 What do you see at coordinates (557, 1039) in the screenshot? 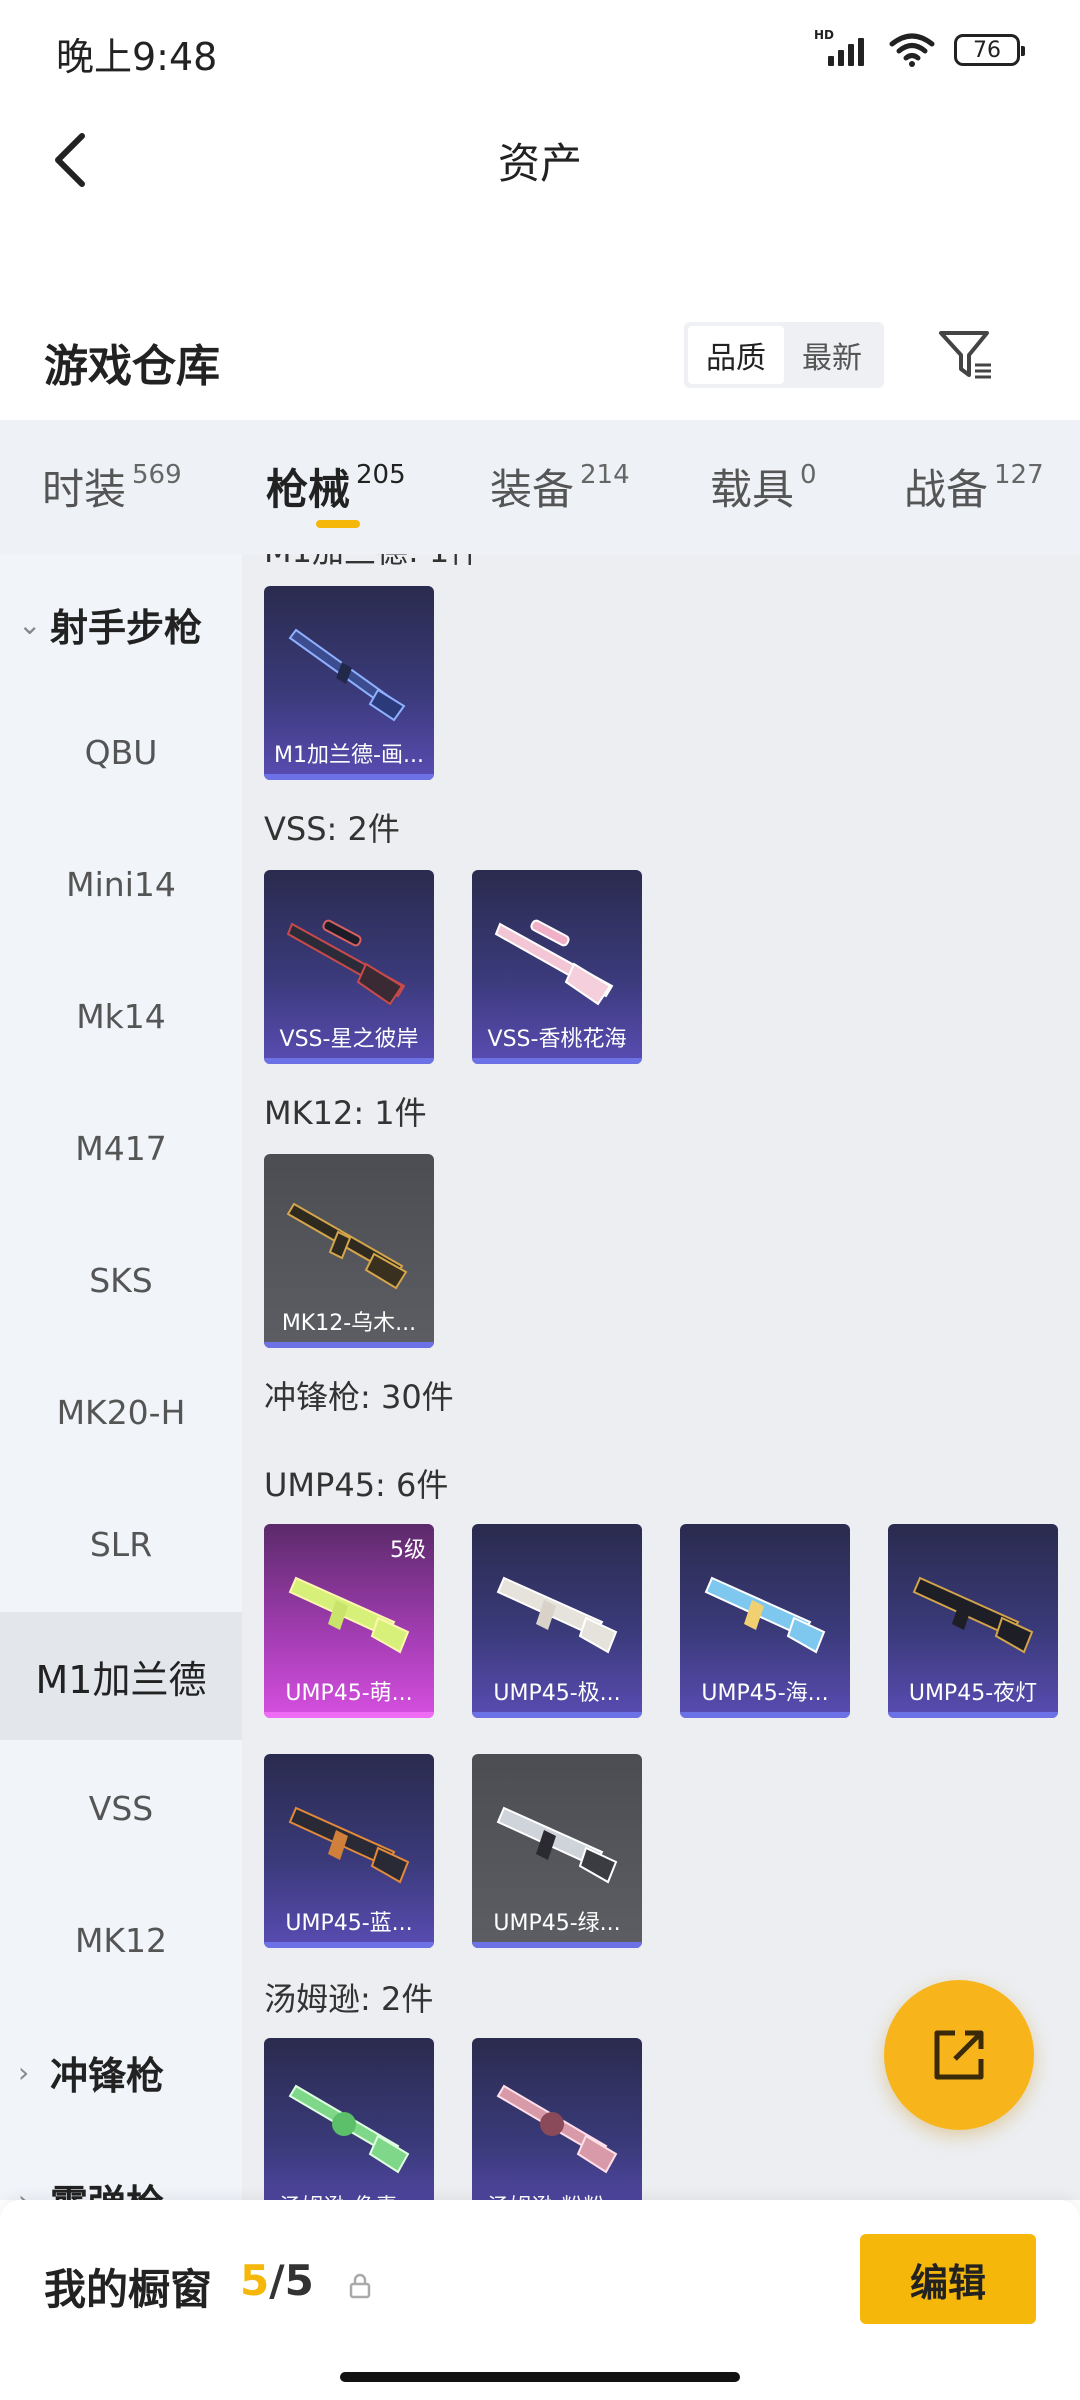
I see `item-name: VSS-香桃花海` at bounding box center [557, 1039].